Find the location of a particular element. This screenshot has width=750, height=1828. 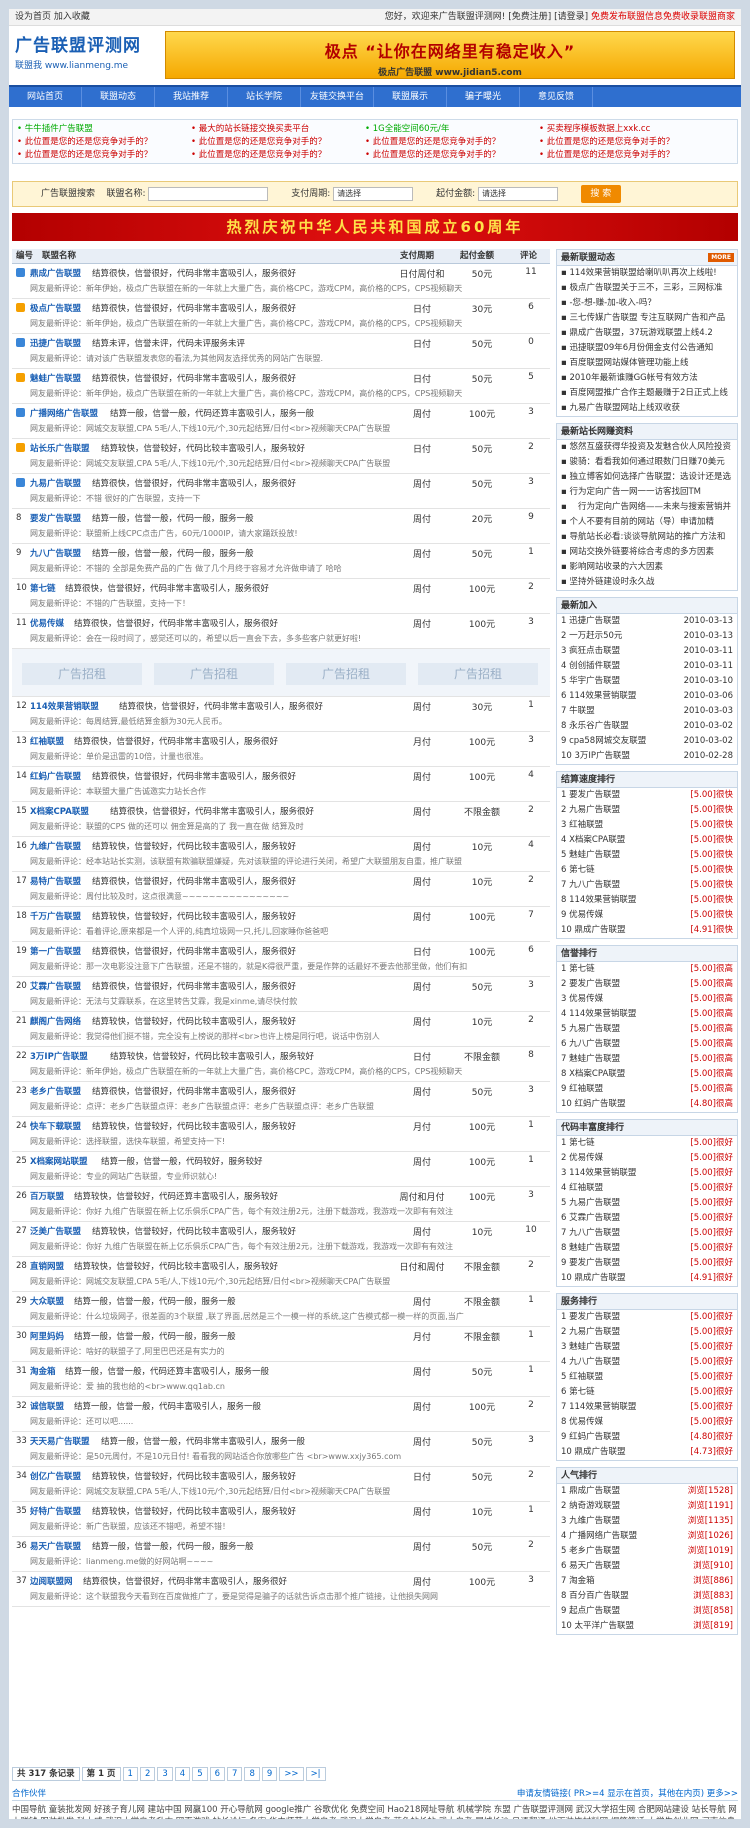

page-link: 9 is located at coordinates (269, 1774).